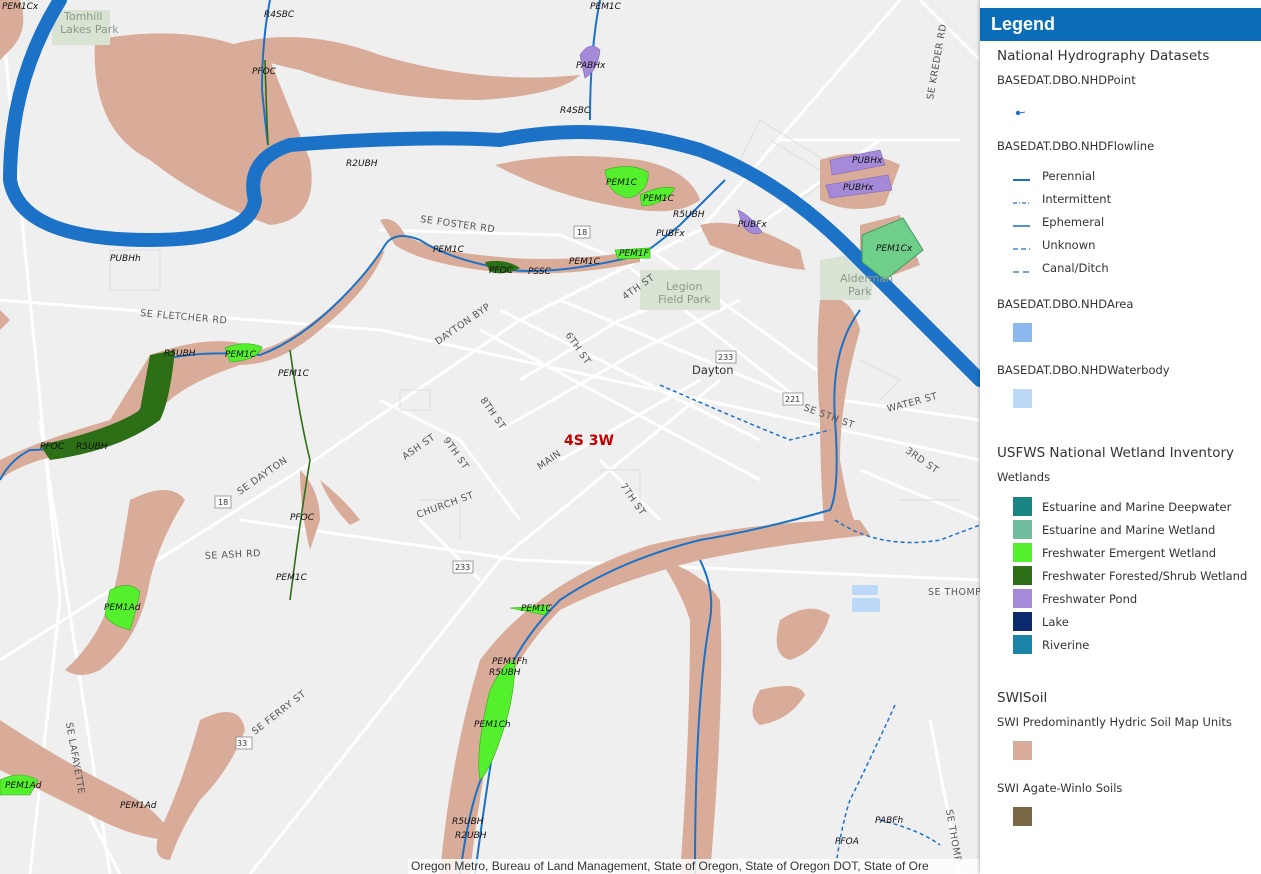 The height and width of the screenshot is (874, 1261). What do you see at coordinates (233, 555) in the screenshot?
I see `road-label: SE ASH RD` at bounding box center [233, 555].